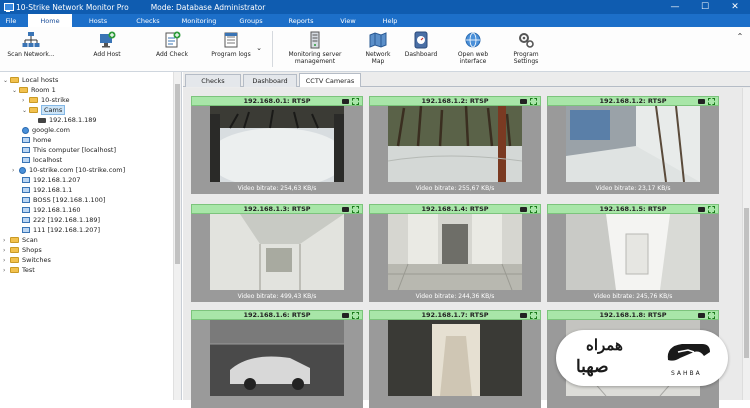 Image resolution: width=750 pixels, height=408 pixels. What do you see at coordinates (46, 100) in the screenshot?
I see `tree-node-10-strike: › 10-strike` at bounding box center [46, 100].